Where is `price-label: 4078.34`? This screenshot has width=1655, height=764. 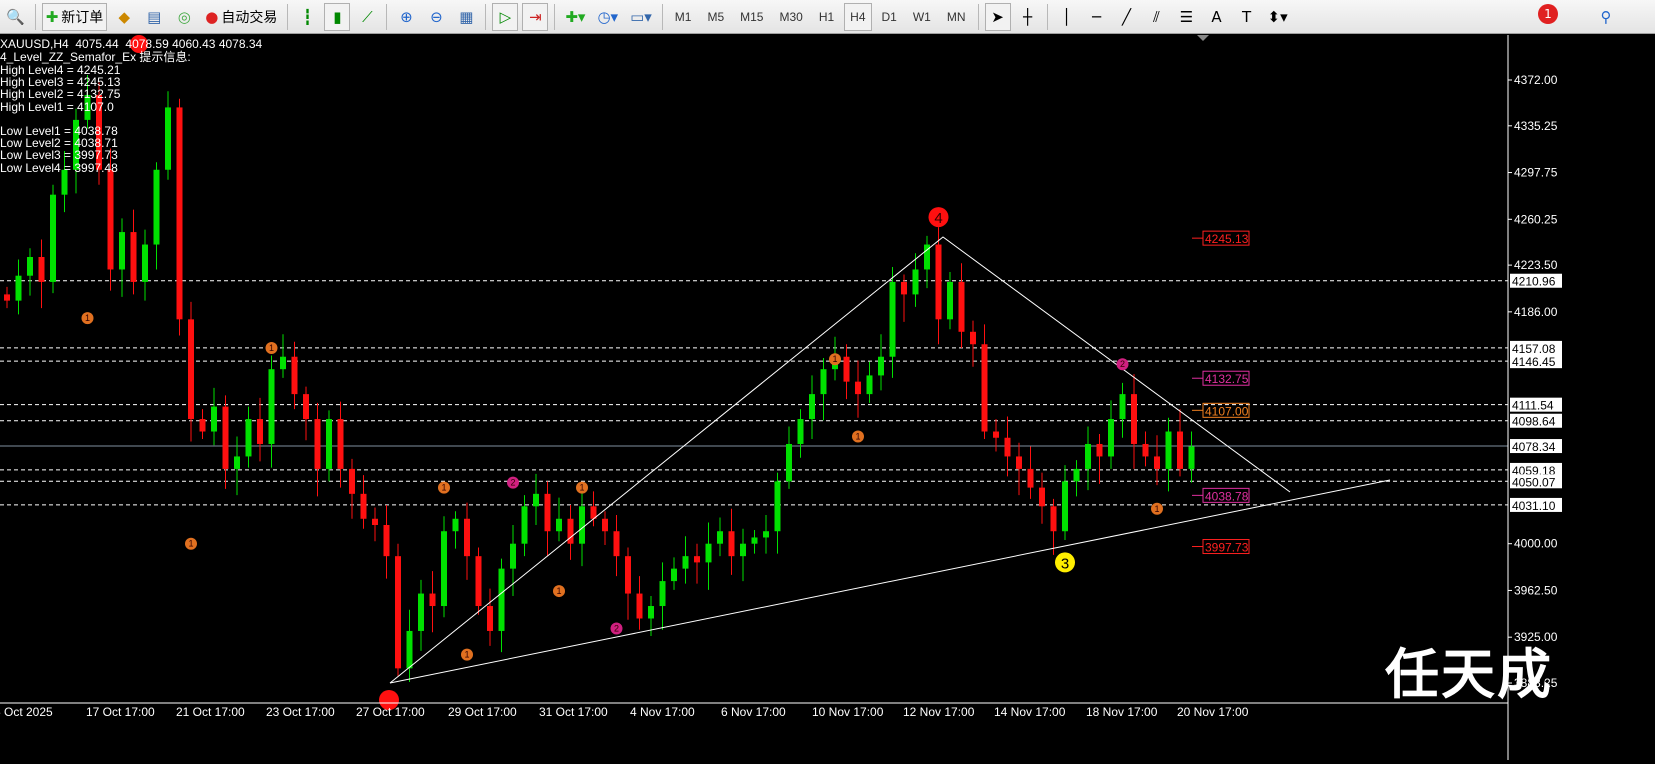
price-label: 4078.34 is located at coordinates (1534, 447).